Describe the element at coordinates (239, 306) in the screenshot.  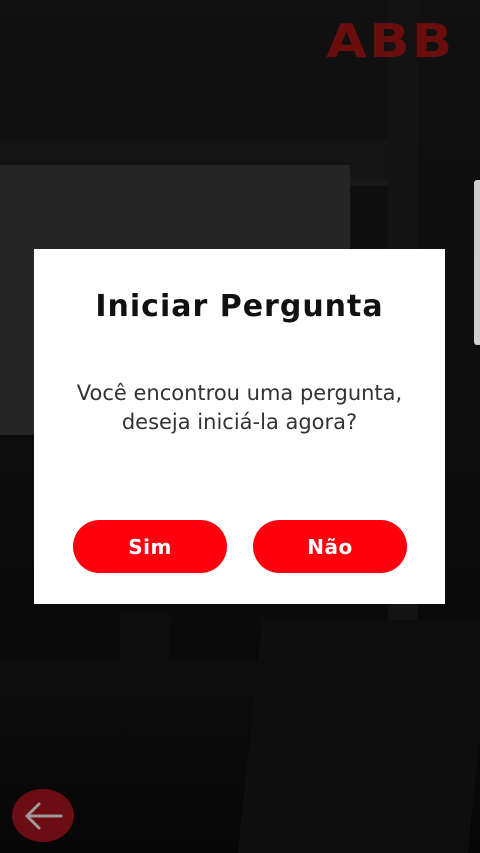
I see `dialog-title: Iniciar Pergunta` at that location.